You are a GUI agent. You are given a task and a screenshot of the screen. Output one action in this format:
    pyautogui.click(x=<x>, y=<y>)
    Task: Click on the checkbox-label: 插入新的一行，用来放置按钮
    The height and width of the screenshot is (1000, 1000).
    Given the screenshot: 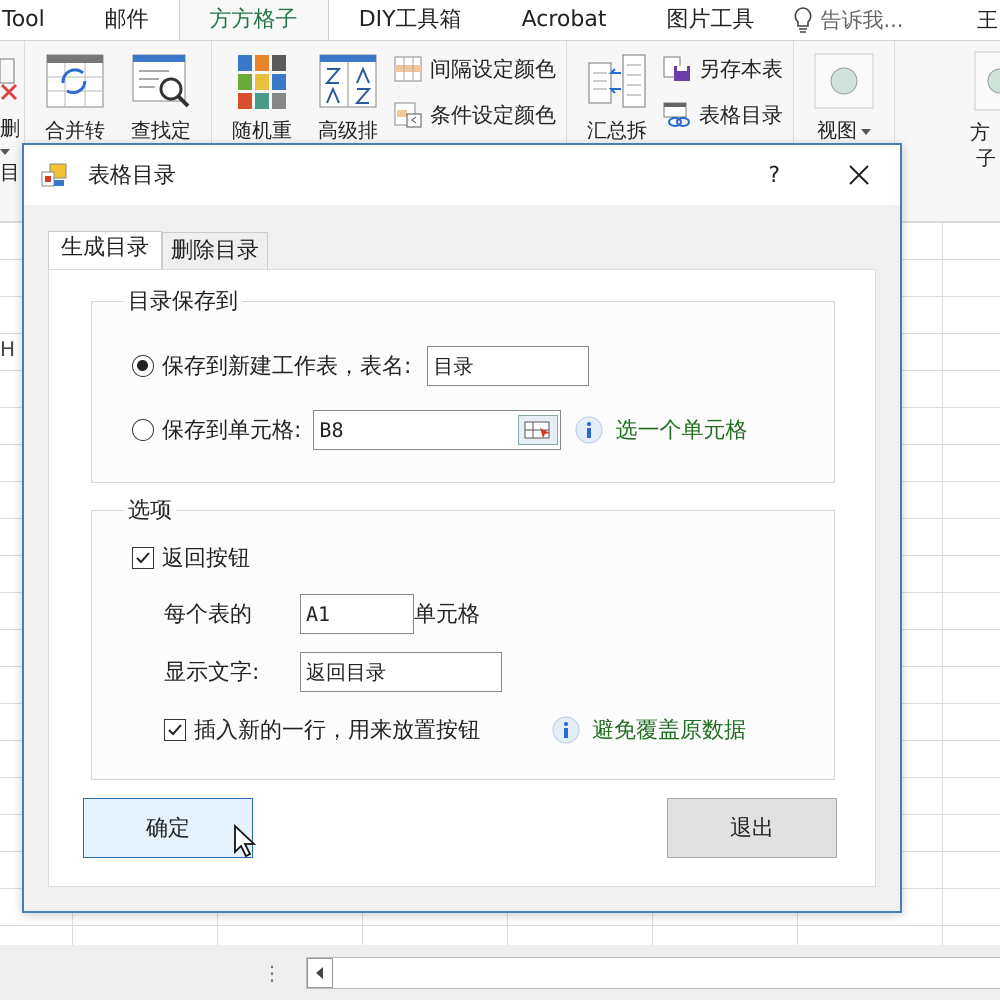 What is the action you would take?
    pyautogui.click(x=337, y=730)
    